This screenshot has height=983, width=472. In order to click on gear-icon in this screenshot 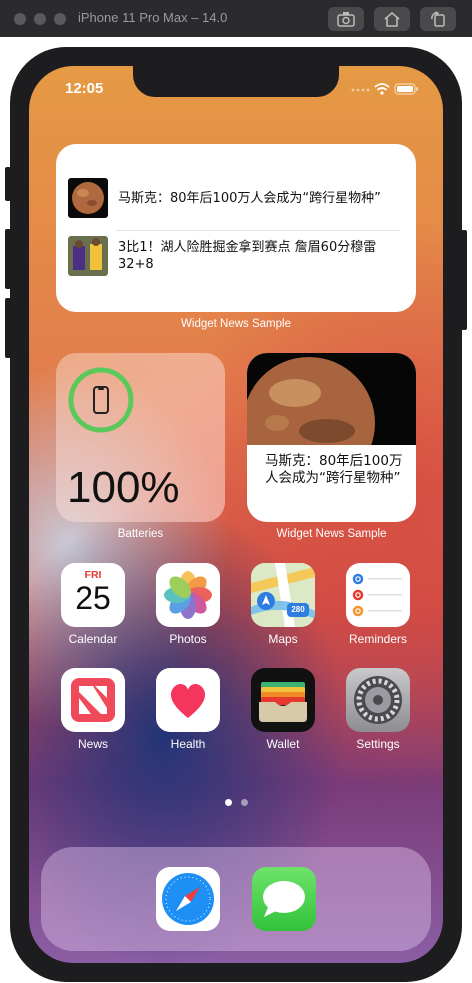, I will do `click(378, 700)`.